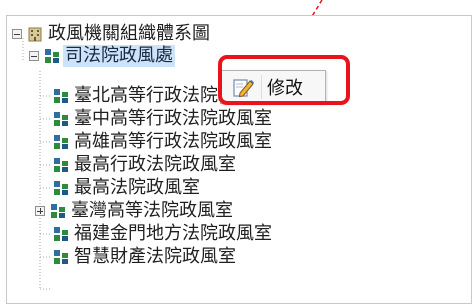  I want to click on context-menu: 修改, so click(273, 87).